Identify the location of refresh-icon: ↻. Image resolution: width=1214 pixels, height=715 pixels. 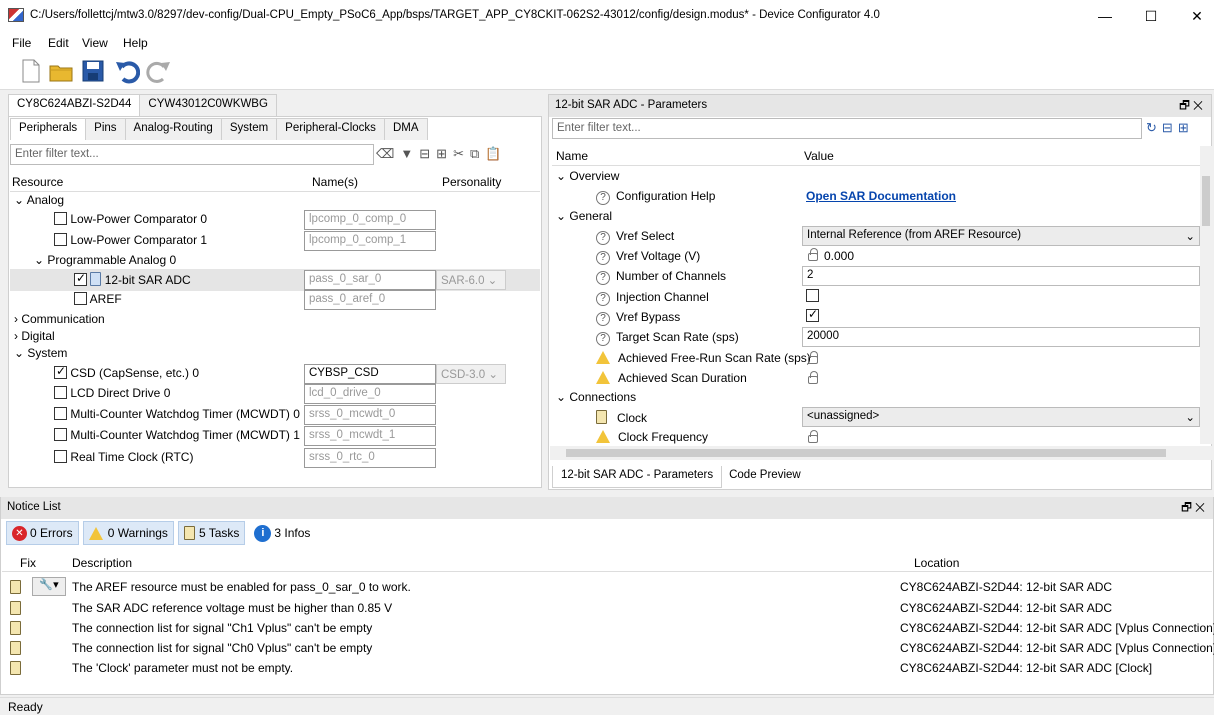
(1154, 127).